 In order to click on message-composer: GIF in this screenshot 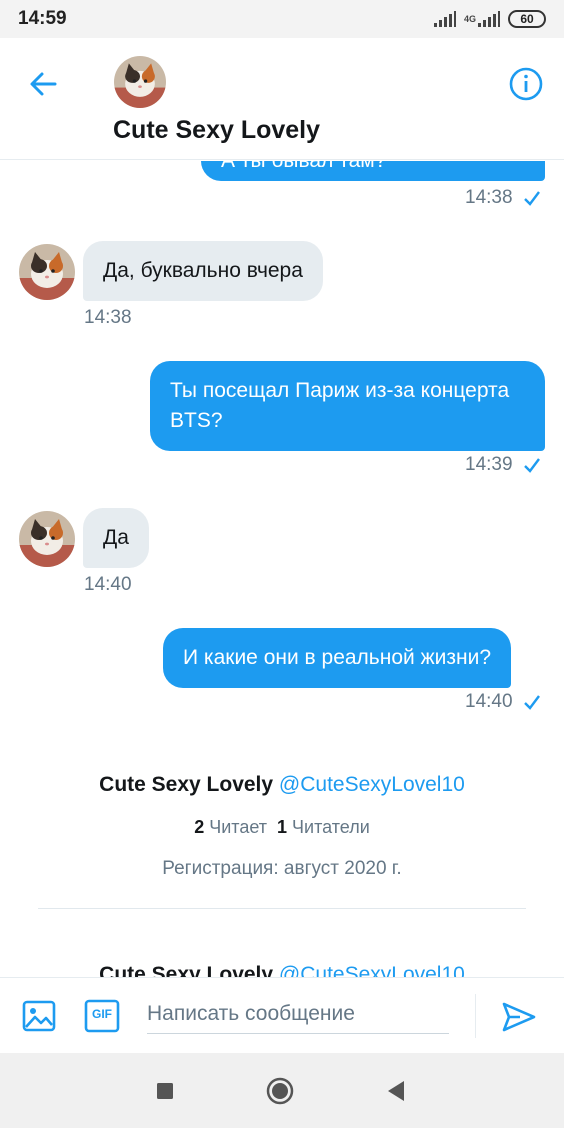, I will do `click(282, 1015)`.